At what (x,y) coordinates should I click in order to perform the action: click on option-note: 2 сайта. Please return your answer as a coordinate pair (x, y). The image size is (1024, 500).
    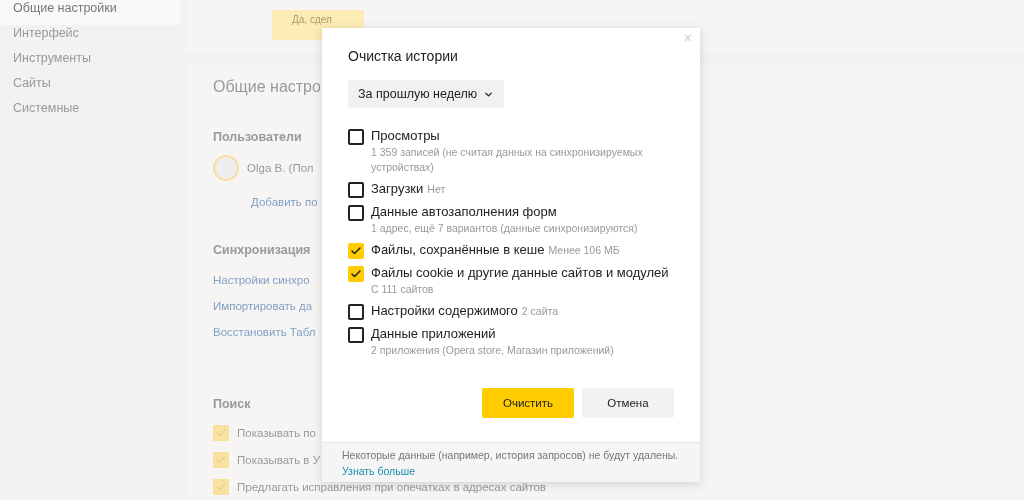
    Looking at the image, I should click on (540, 311).